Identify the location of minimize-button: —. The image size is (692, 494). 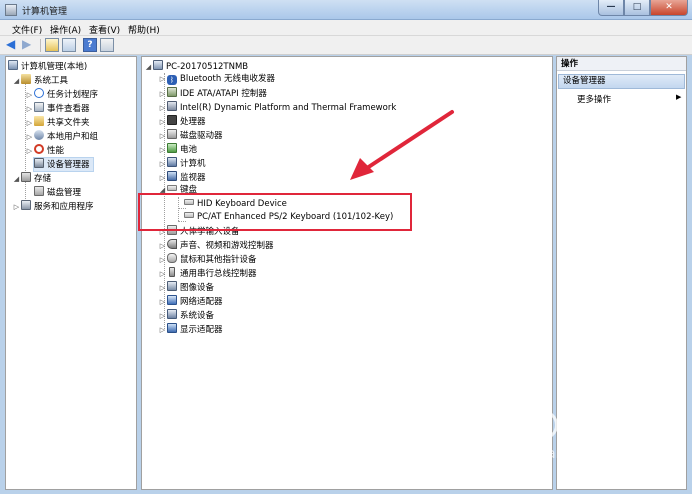
(611, 8).